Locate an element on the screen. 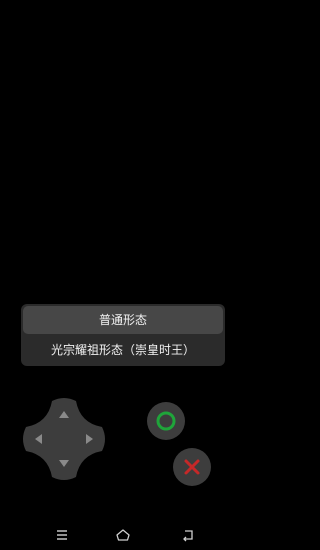 The width and height of the screenshot is (320, 550). home-icon is located at coordinates (123, 535).